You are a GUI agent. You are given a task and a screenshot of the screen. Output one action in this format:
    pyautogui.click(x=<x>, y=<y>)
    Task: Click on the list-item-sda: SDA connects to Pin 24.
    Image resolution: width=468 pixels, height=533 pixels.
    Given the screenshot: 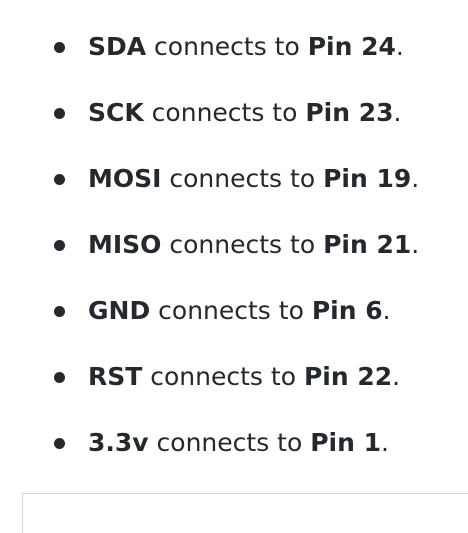 What is the action you would take?
    pyautogui.click(x=234, y=61)
    